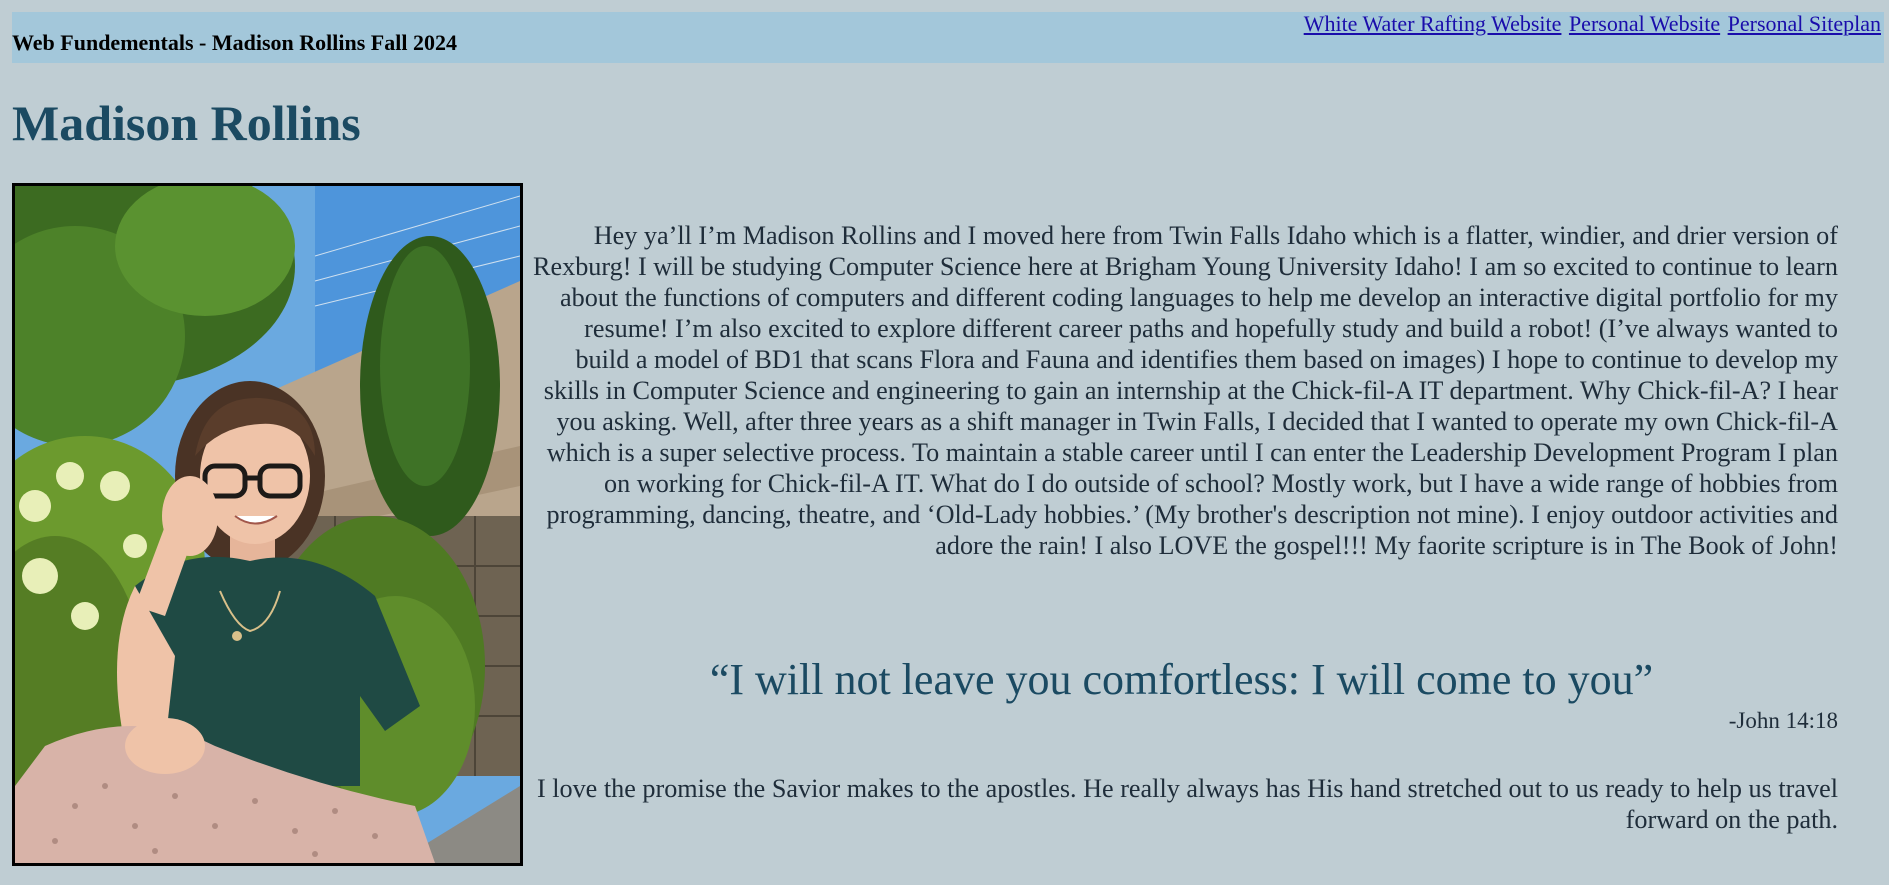  What do you see at coordinates (186, 123) in the screenshot?
I see `page-title: Madison Rollins` at bounding box center [186, 123].